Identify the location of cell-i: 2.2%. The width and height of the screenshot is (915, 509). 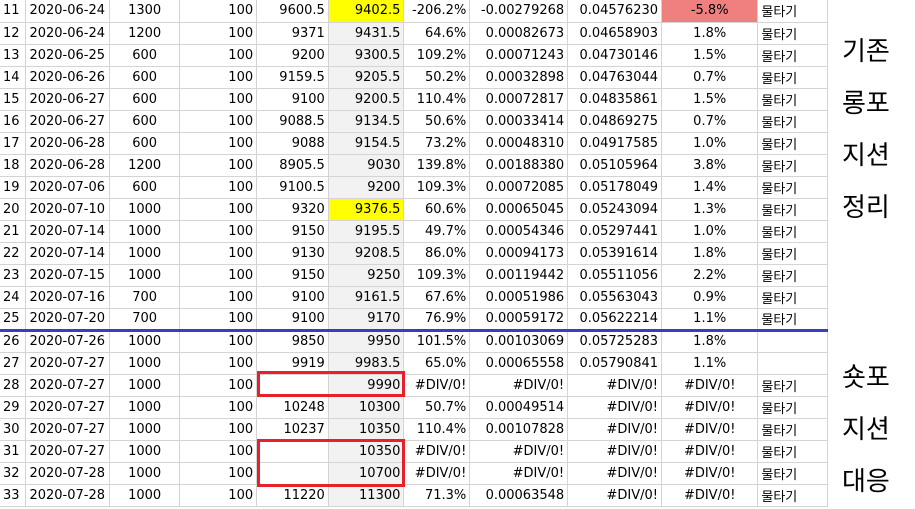
(710, 275).